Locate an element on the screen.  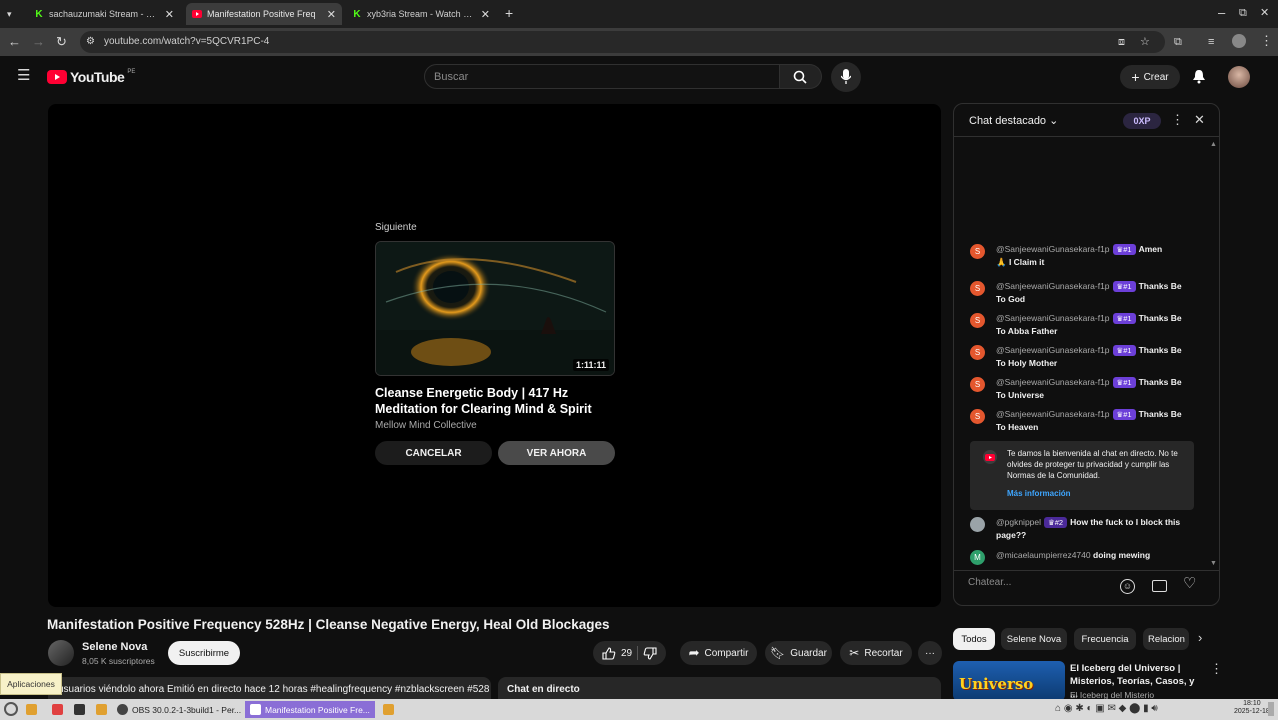
search-icon is located at coordinates (800, 77).